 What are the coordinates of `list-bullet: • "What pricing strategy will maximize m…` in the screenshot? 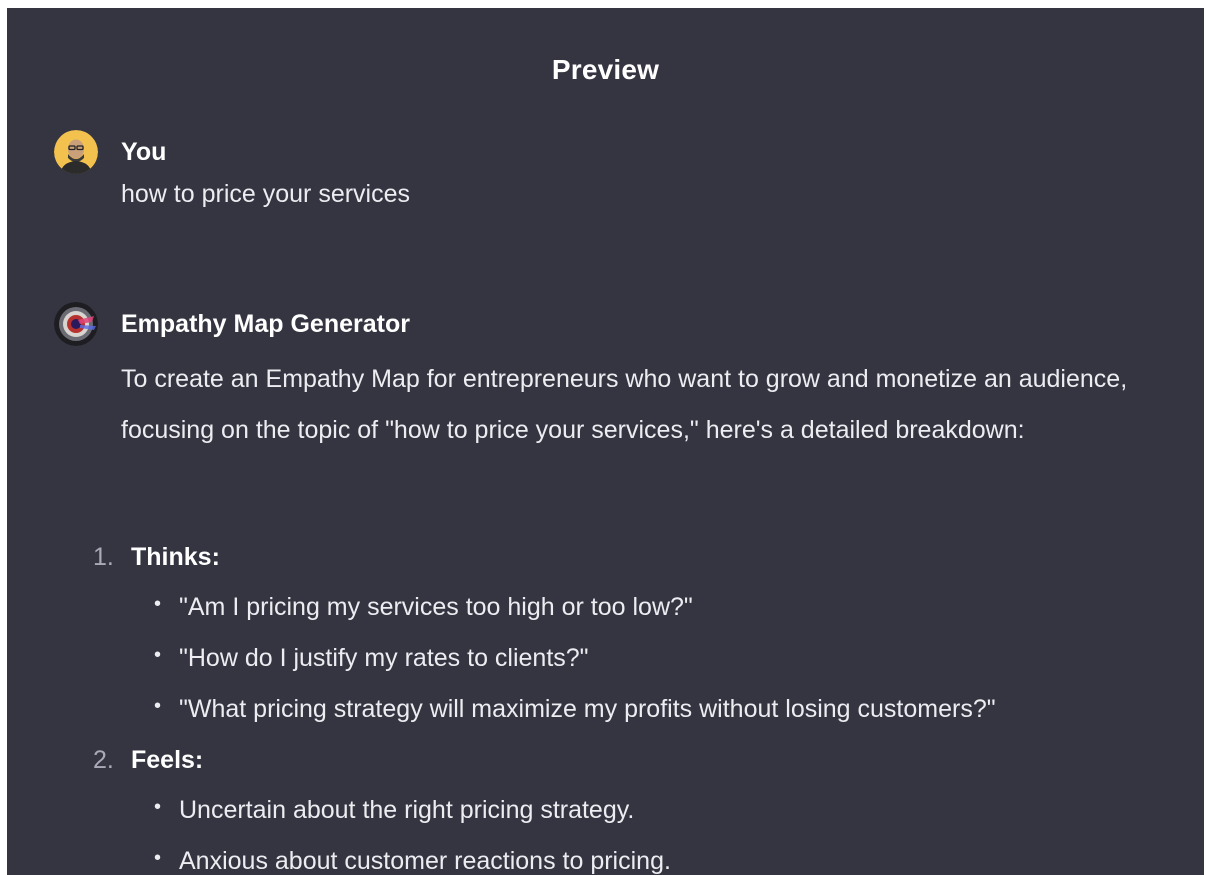 It's located at (643, 709).